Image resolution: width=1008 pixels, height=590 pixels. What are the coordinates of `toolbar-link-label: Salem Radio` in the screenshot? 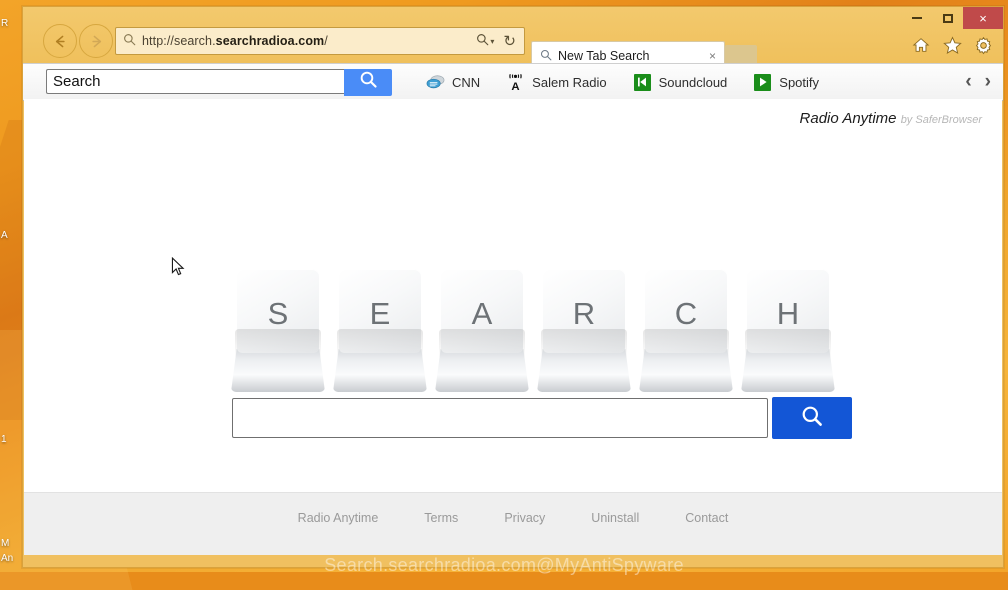 It's located at (569, 82).